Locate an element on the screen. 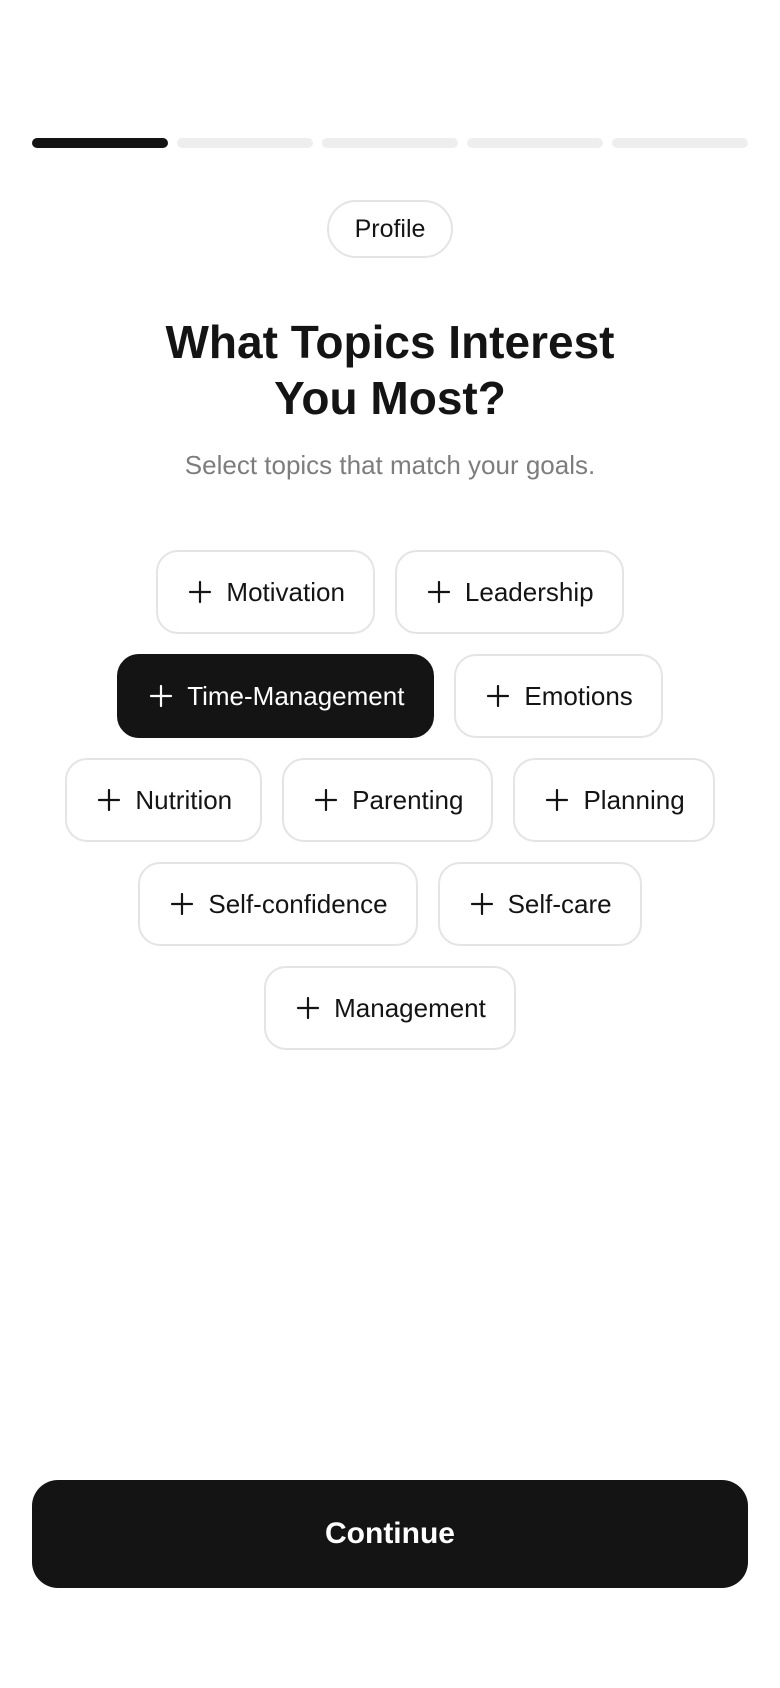 This screenshot has width=780, height=1688. topic-chip-label: Management is located at coordinates (410, 1007).